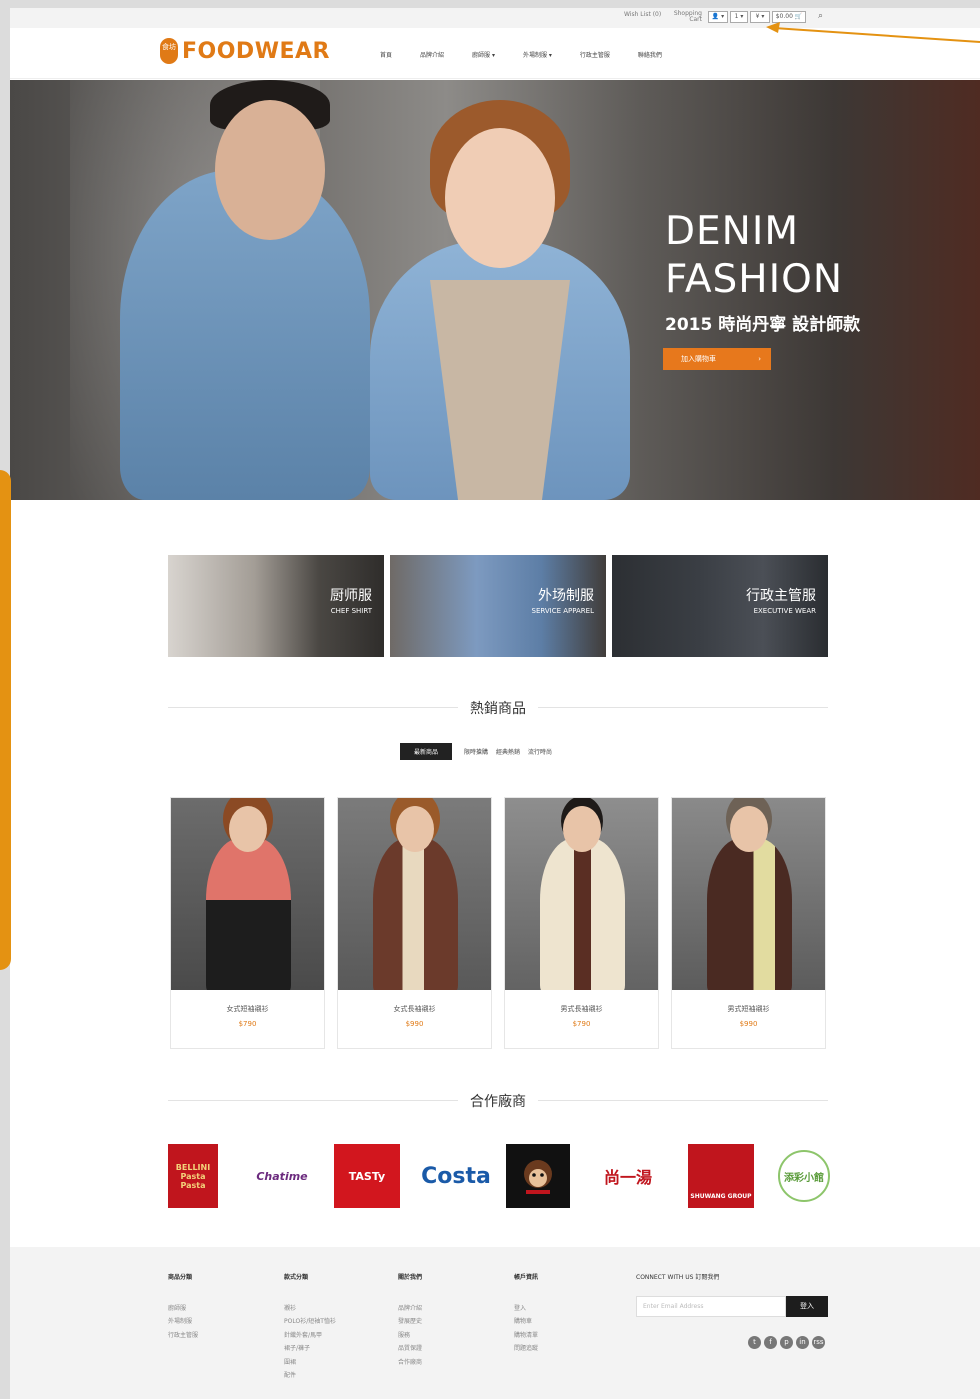 This screenshot has width=980, height=1399. Describe the element at coordinates (770, 1342) in the screenshot. I see `facebook-icon: f` at that location.